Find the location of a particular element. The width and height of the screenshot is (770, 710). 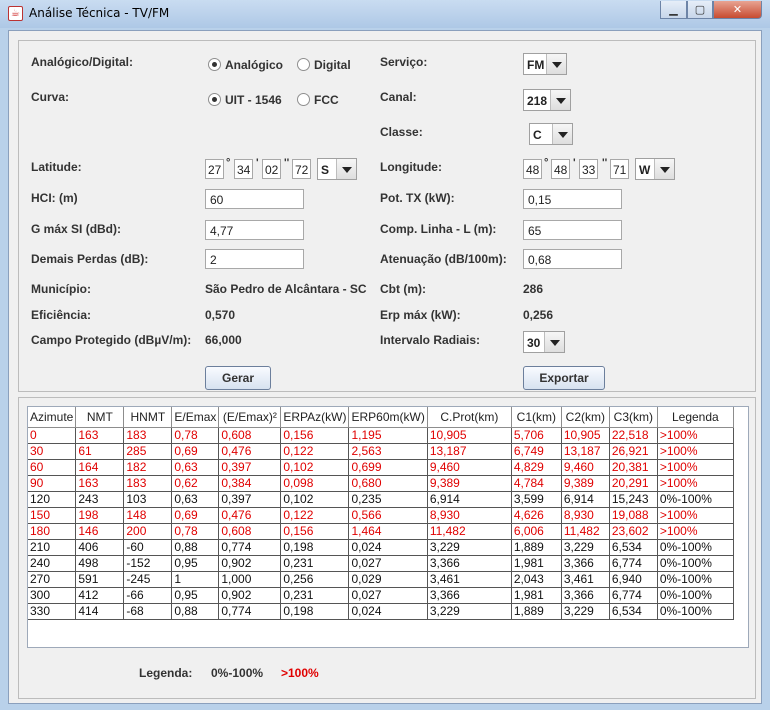

table-cell: 146 is located at coordinates (100, 531).